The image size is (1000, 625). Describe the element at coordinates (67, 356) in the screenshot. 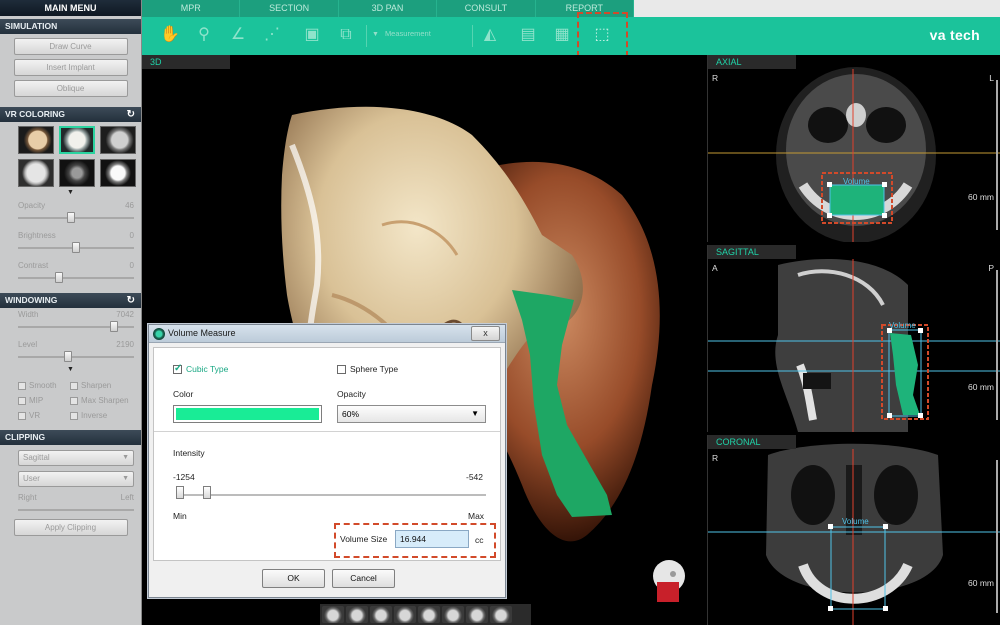

I see `level-handle` at that location.